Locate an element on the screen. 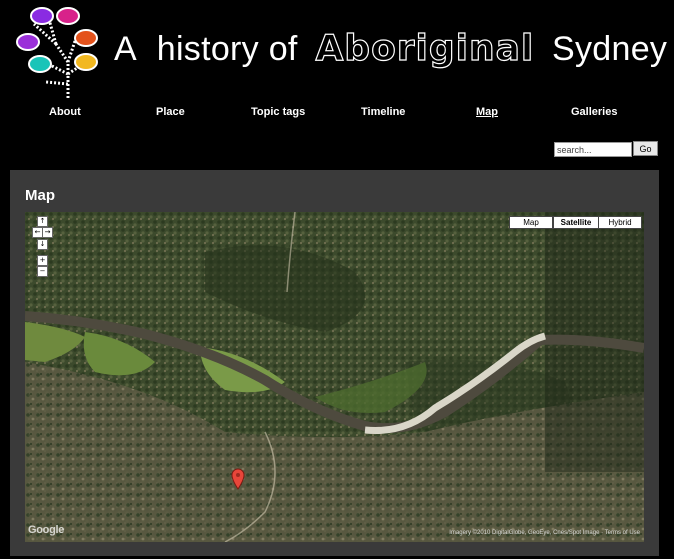 The image size is (674, 559). pan-up-button: ↑ is located at coordinates (42, 221).